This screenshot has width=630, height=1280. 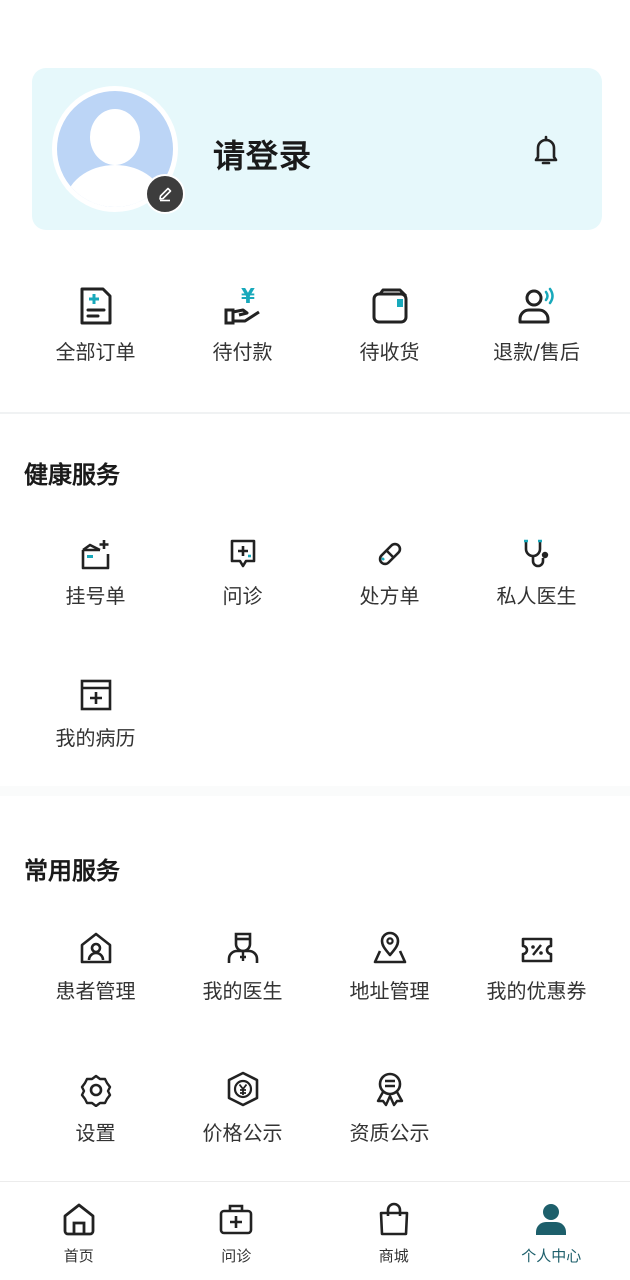 I want to click on payment-hand-icon: ¥, so click(x=243, y=306).